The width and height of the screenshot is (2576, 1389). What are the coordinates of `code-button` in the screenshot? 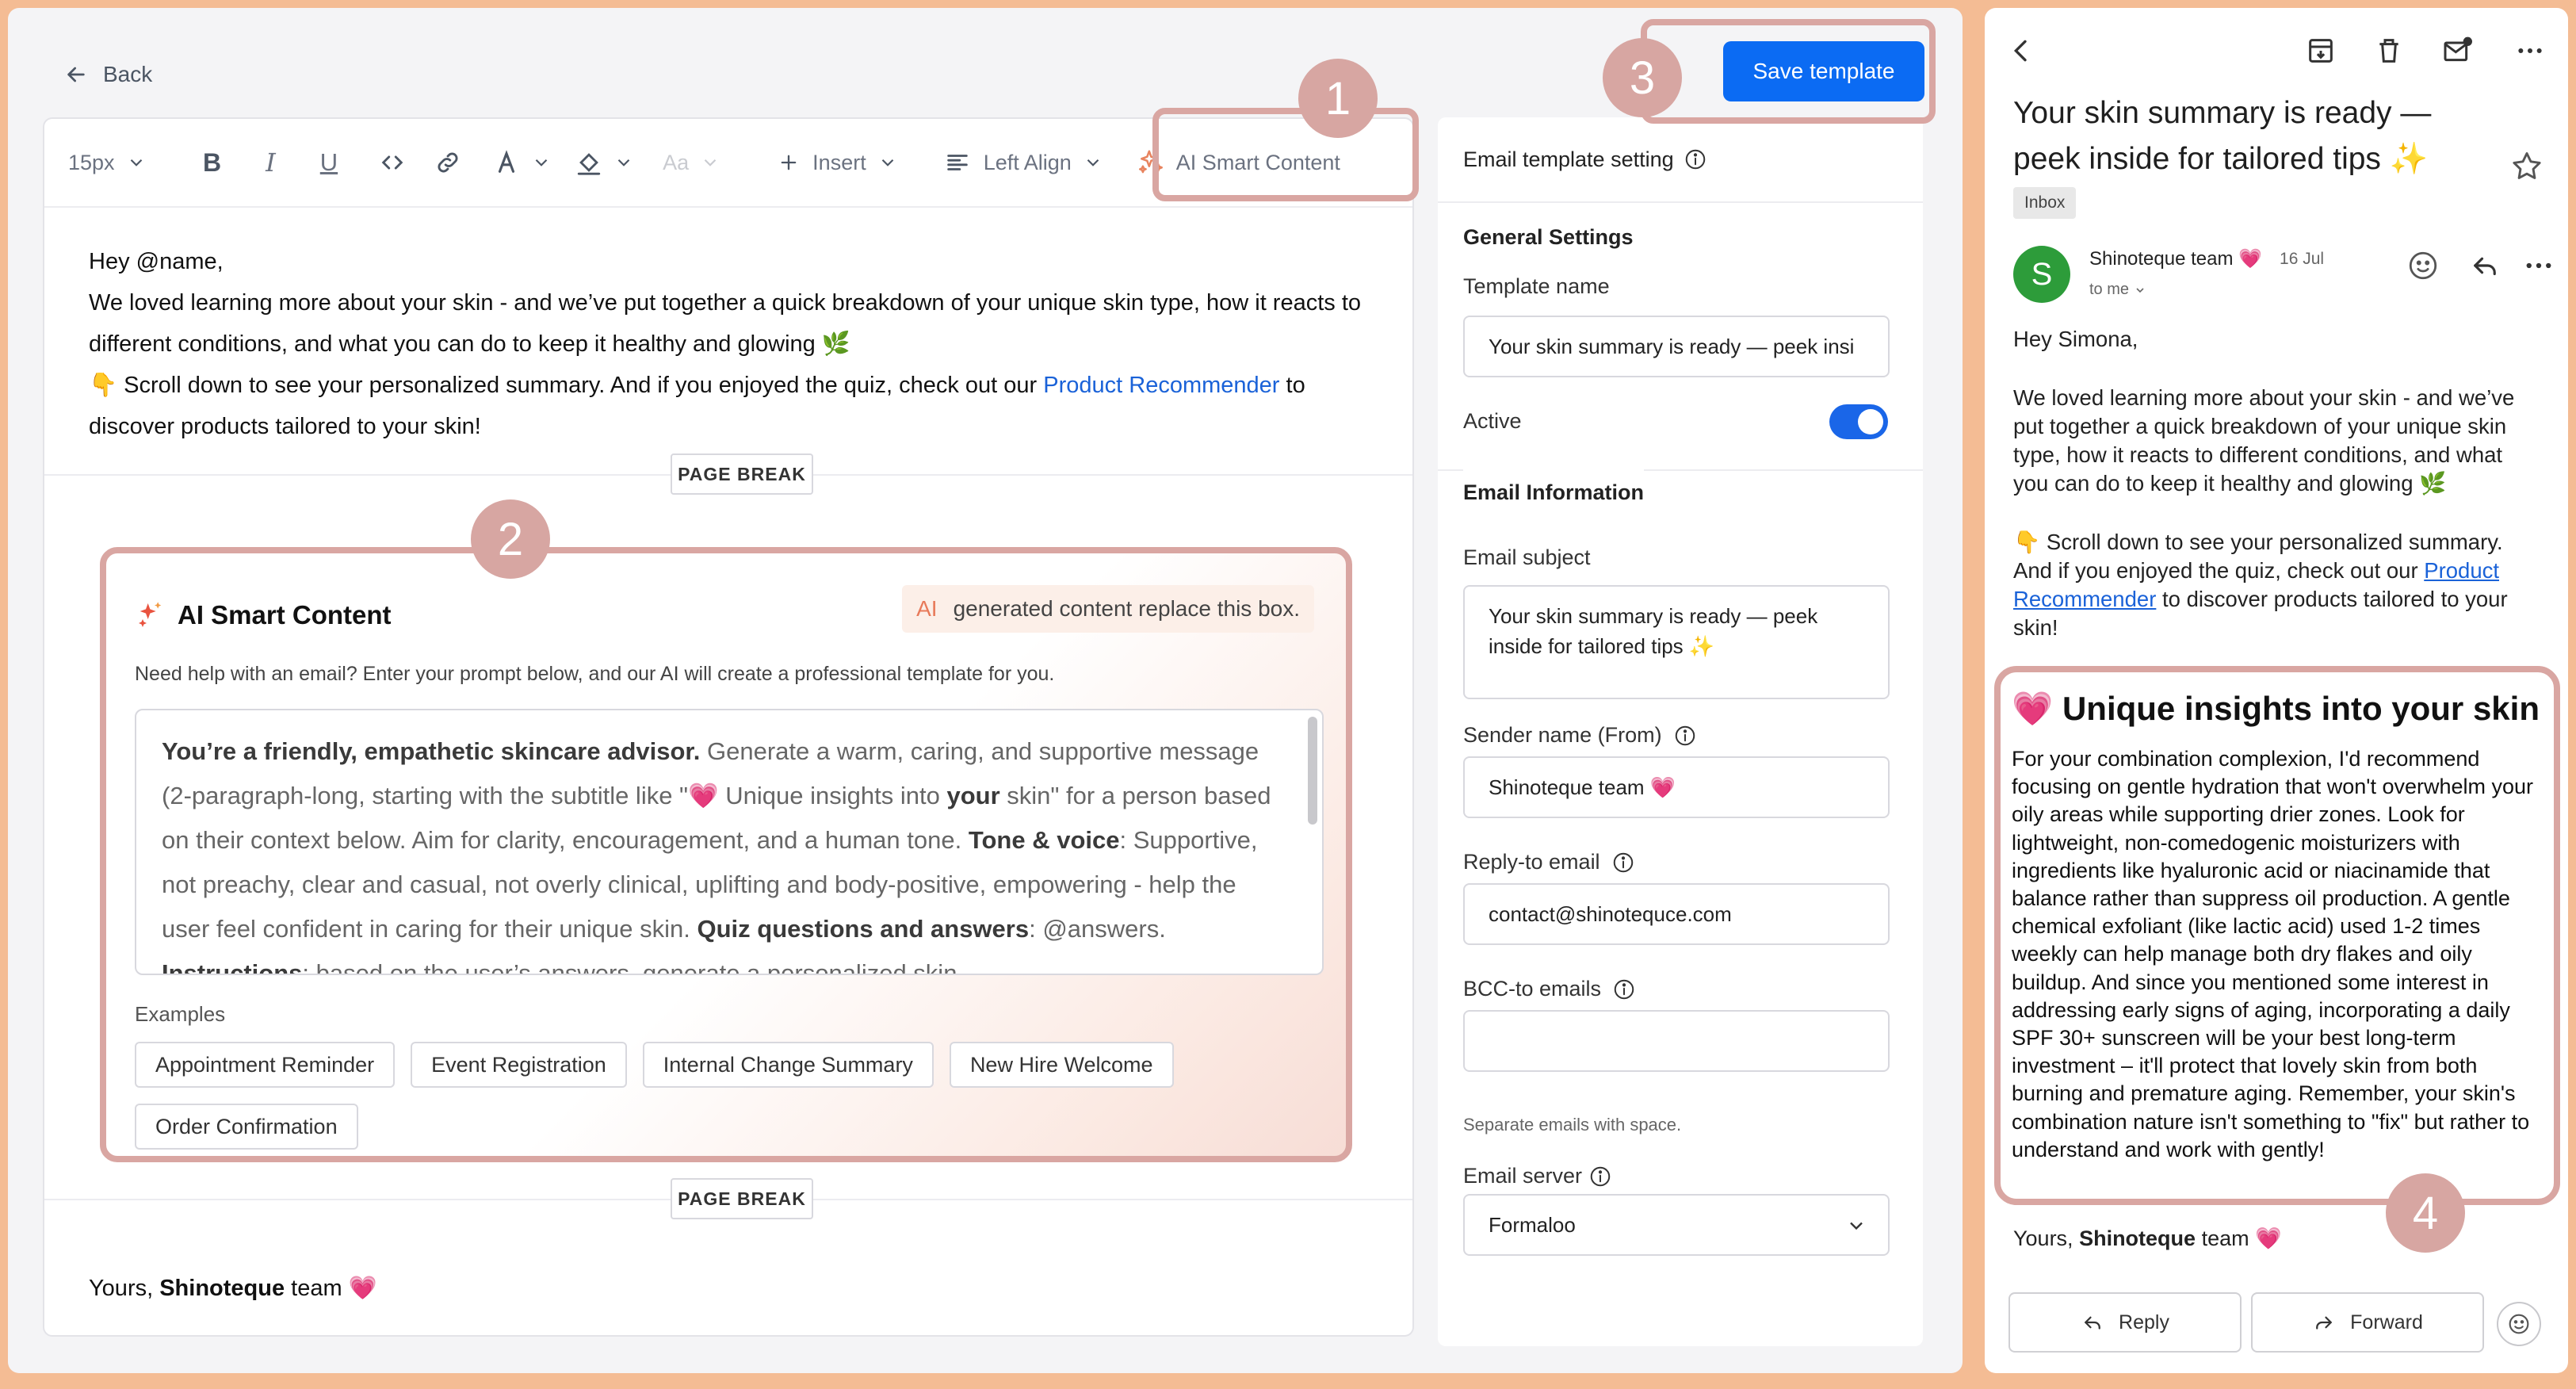 It's located at (392, 163).